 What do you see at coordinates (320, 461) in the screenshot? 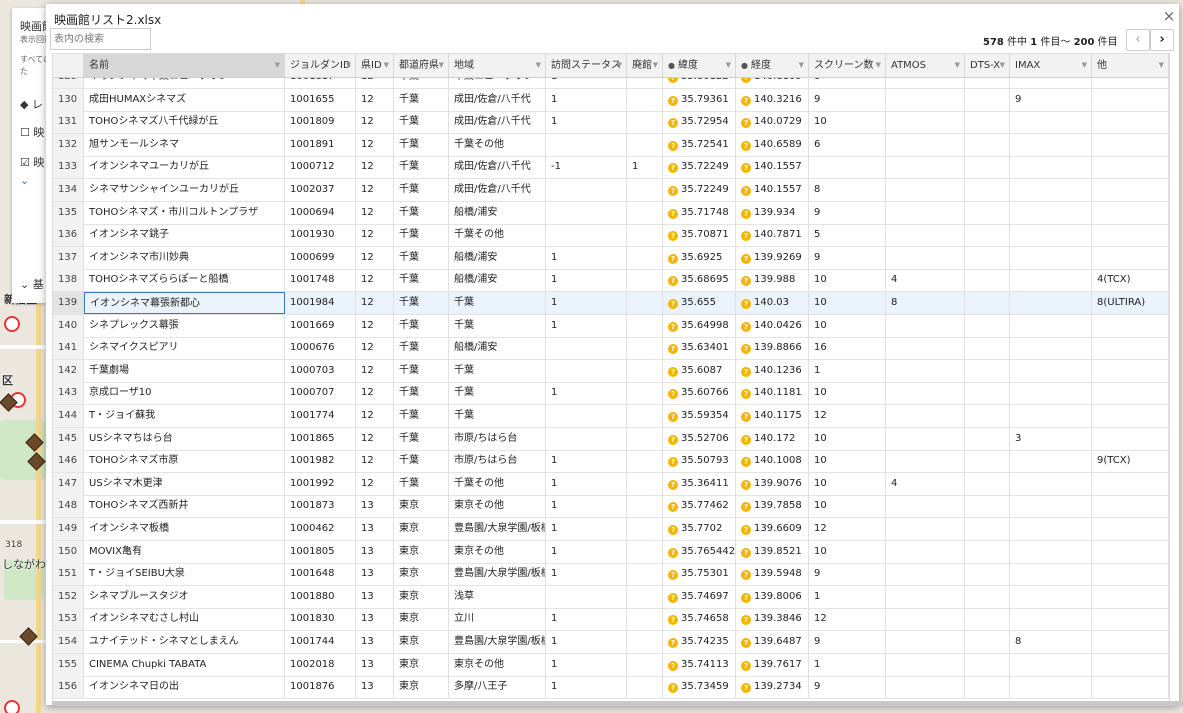
I see `cell-jid: 1001982` at bounding box center [320, 461].